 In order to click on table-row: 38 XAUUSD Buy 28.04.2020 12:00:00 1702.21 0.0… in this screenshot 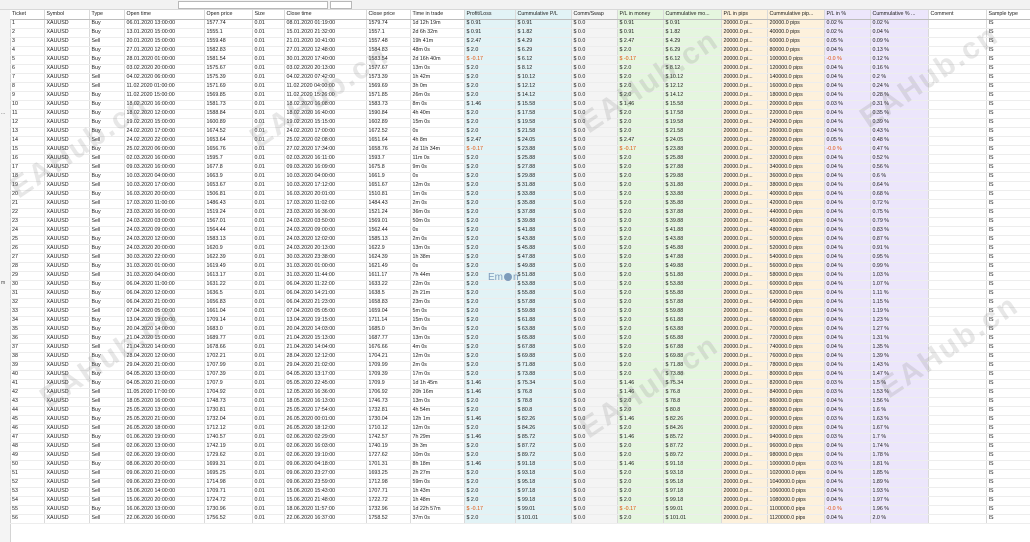, I will do `click(520, 357)`.